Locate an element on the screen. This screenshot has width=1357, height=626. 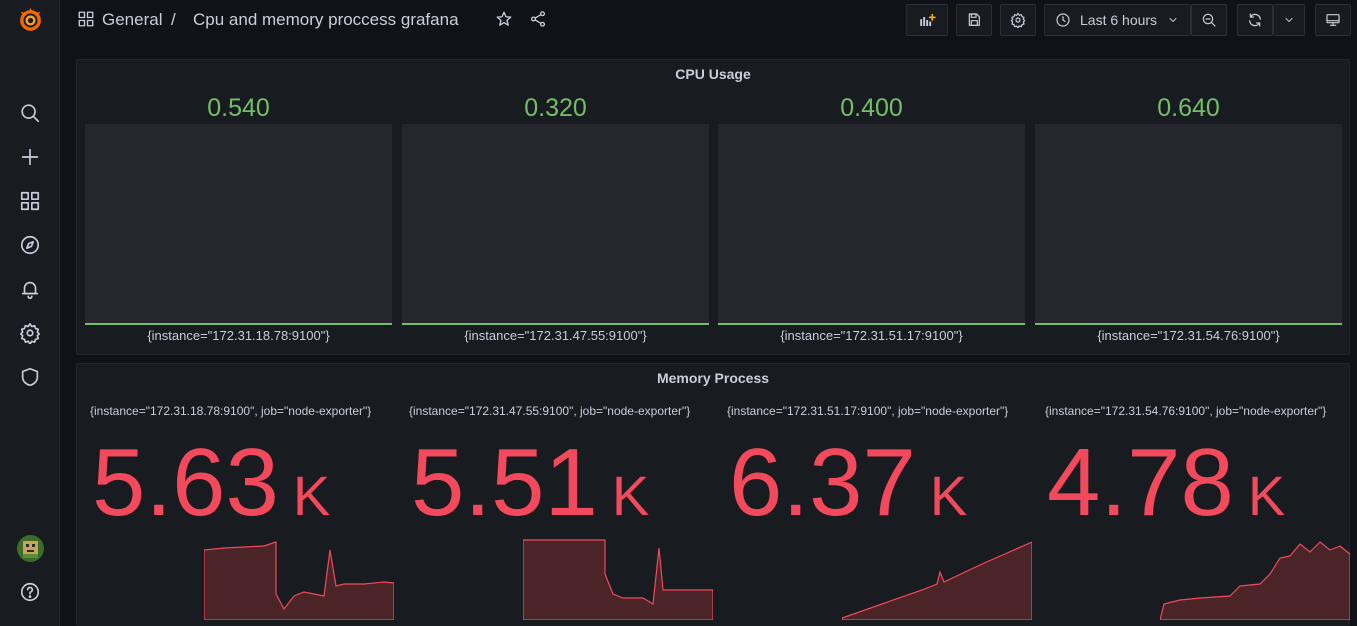
cpu-gauge-value: 0.320 is located at coordinates (555, 108).